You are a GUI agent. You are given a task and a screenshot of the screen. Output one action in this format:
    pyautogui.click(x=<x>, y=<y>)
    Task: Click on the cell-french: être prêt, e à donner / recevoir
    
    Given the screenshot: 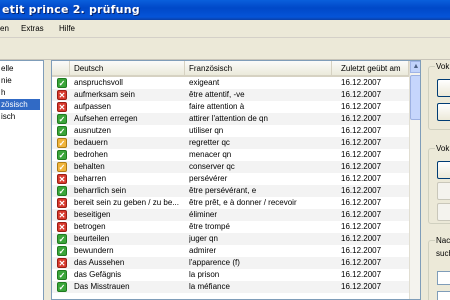 What is the action you would take?
    pyautogui.click(x=243, y=202)
    